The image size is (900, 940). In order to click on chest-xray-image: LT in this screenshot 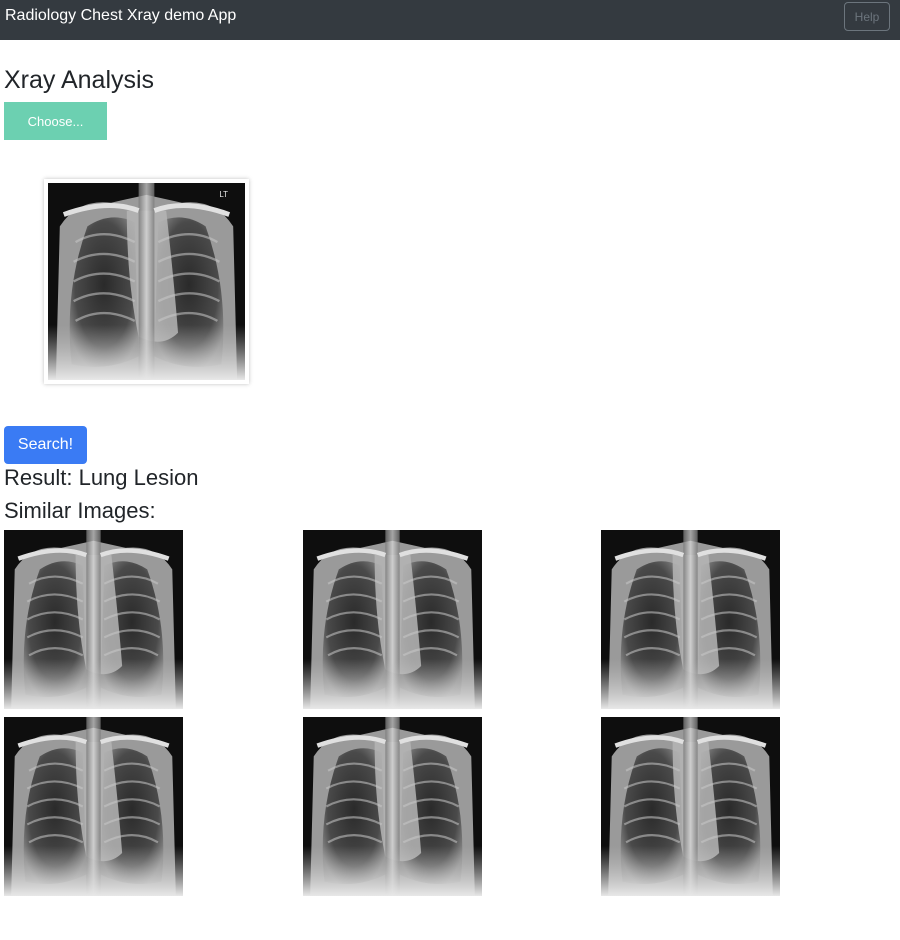, I will do `click(146, 281)`.